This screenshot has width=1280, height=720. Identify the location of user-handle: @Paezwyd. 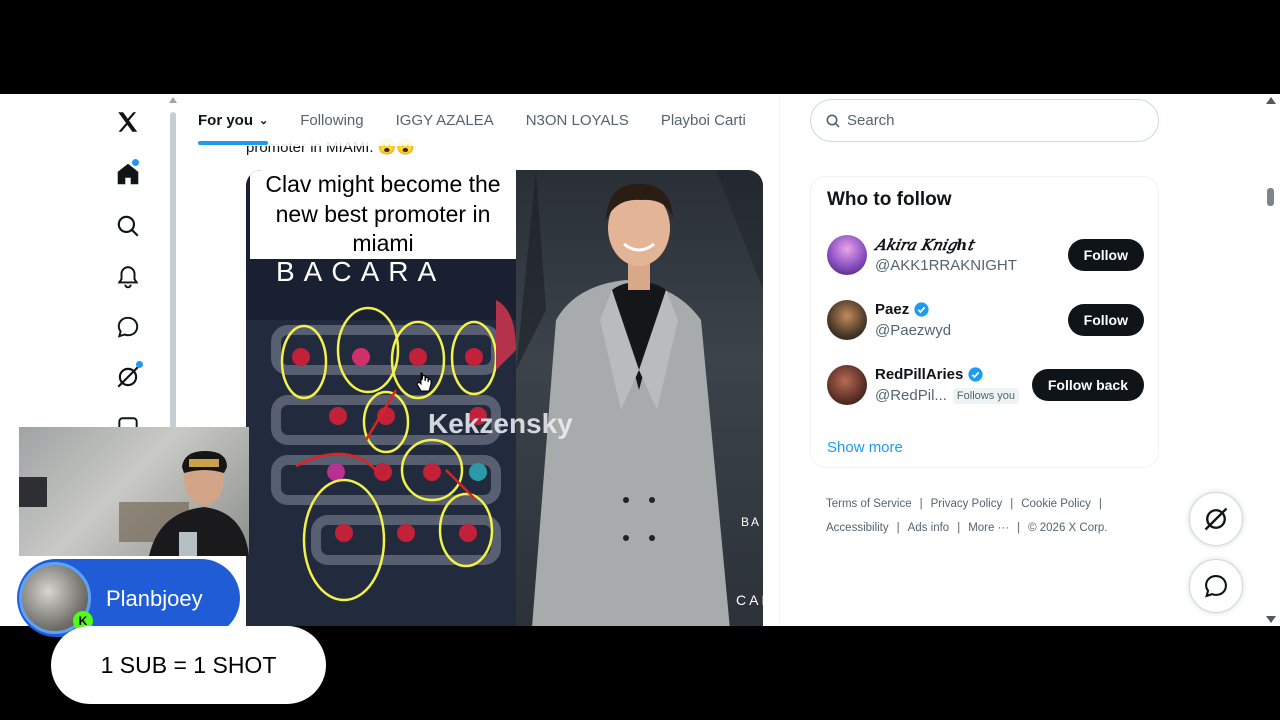
(913, 330).